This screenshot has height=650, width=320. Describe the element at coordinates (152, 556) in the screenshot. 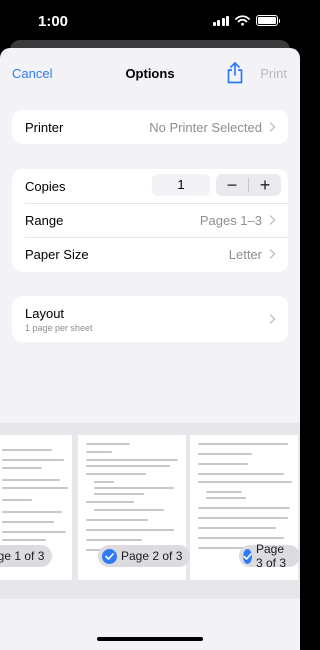

I see `page-badge-label: Page 2 of 3` at that location.